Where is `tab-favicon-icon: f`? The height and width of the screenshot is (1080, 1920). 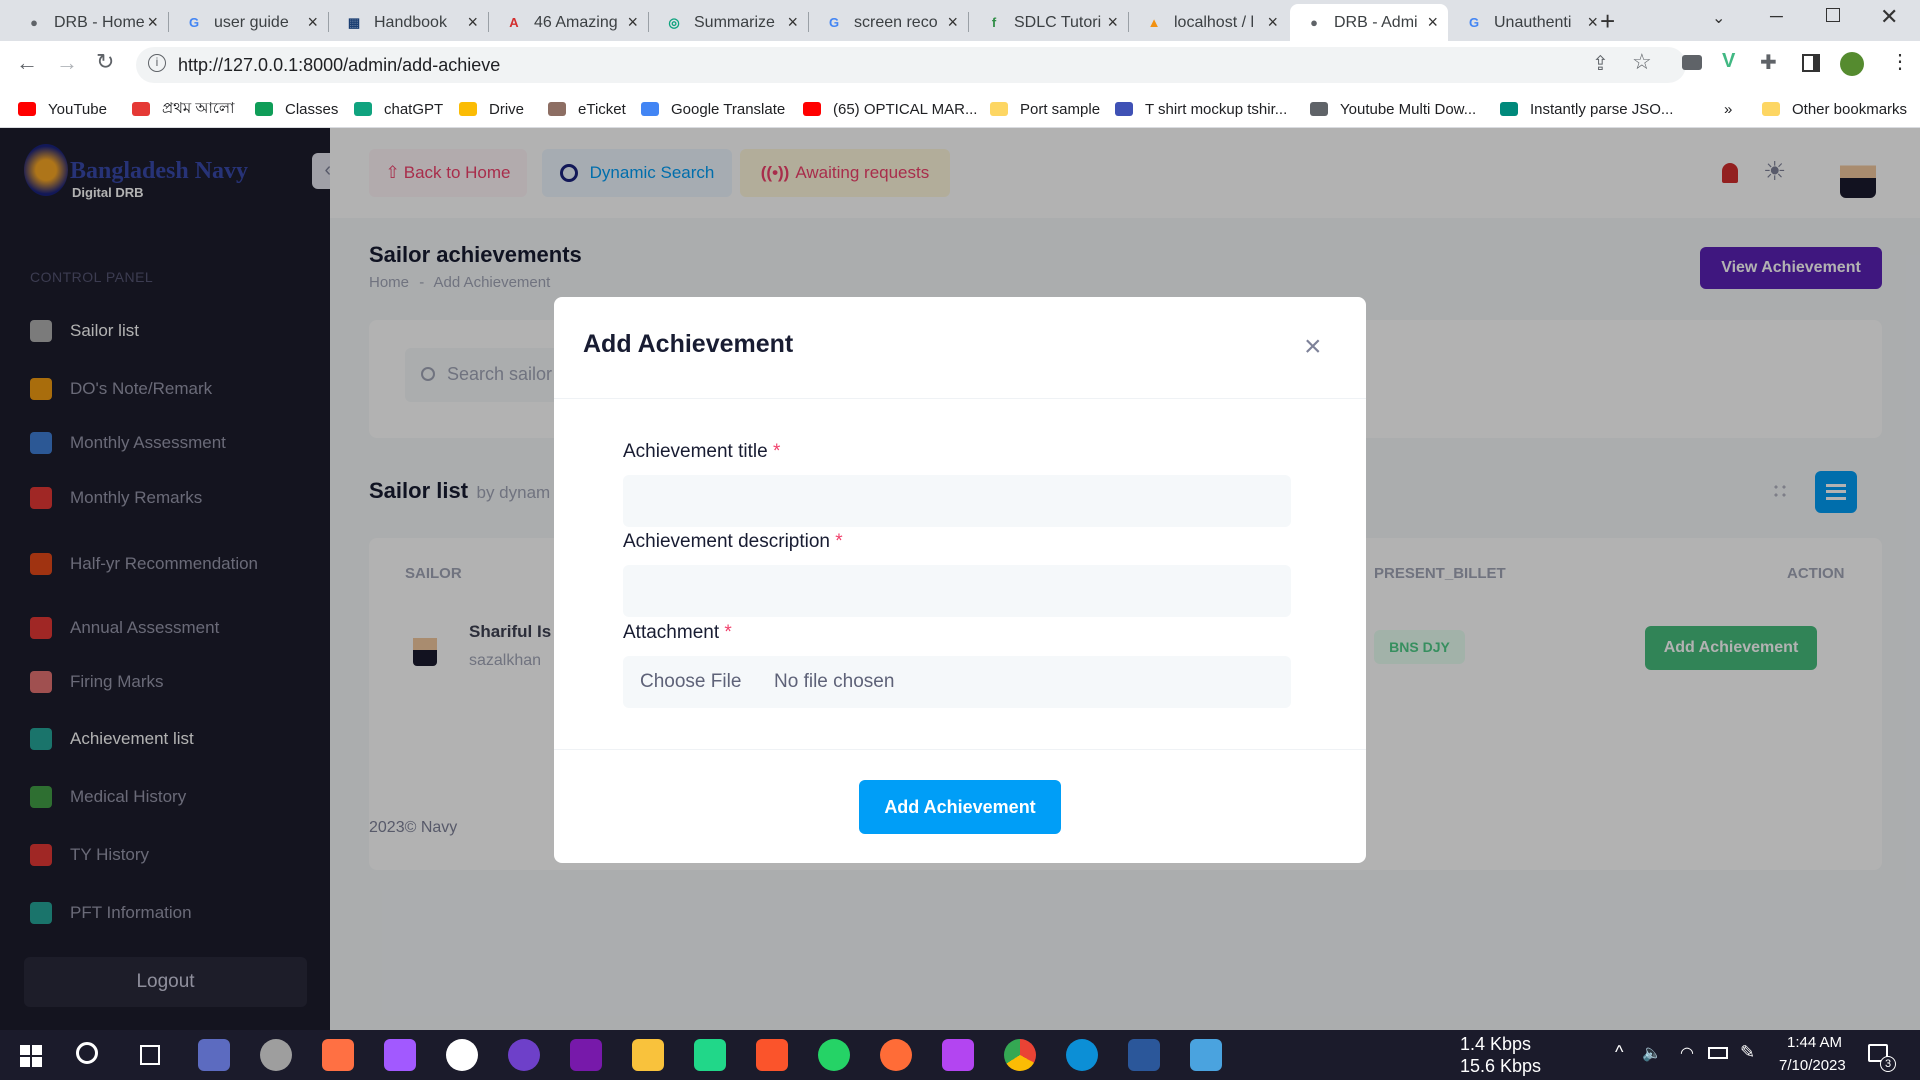
tab-favicon-icon: f is located at coordinates (994, 22).